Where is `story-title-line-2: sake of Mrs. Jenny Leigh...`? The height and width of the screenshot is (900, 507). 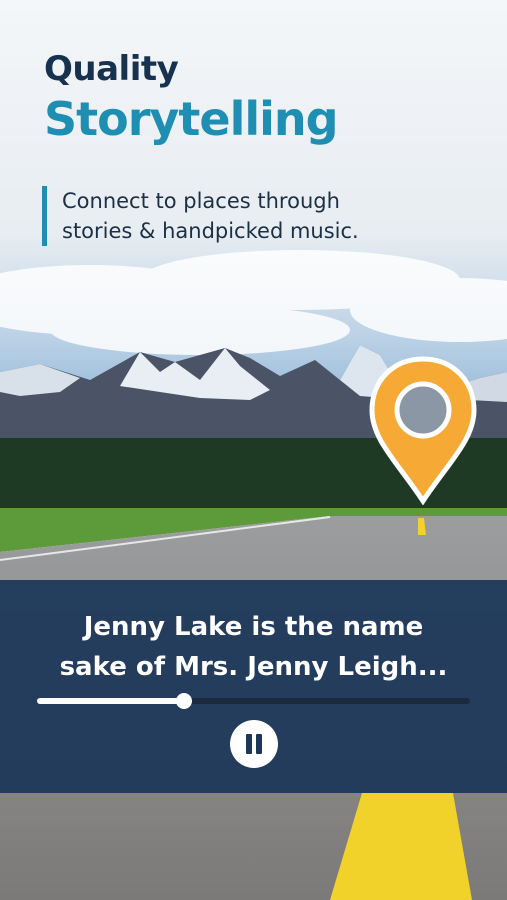
story-title-line-2: sake of Mrs. Jenny Leigh... is located at coordinates (253, 667).